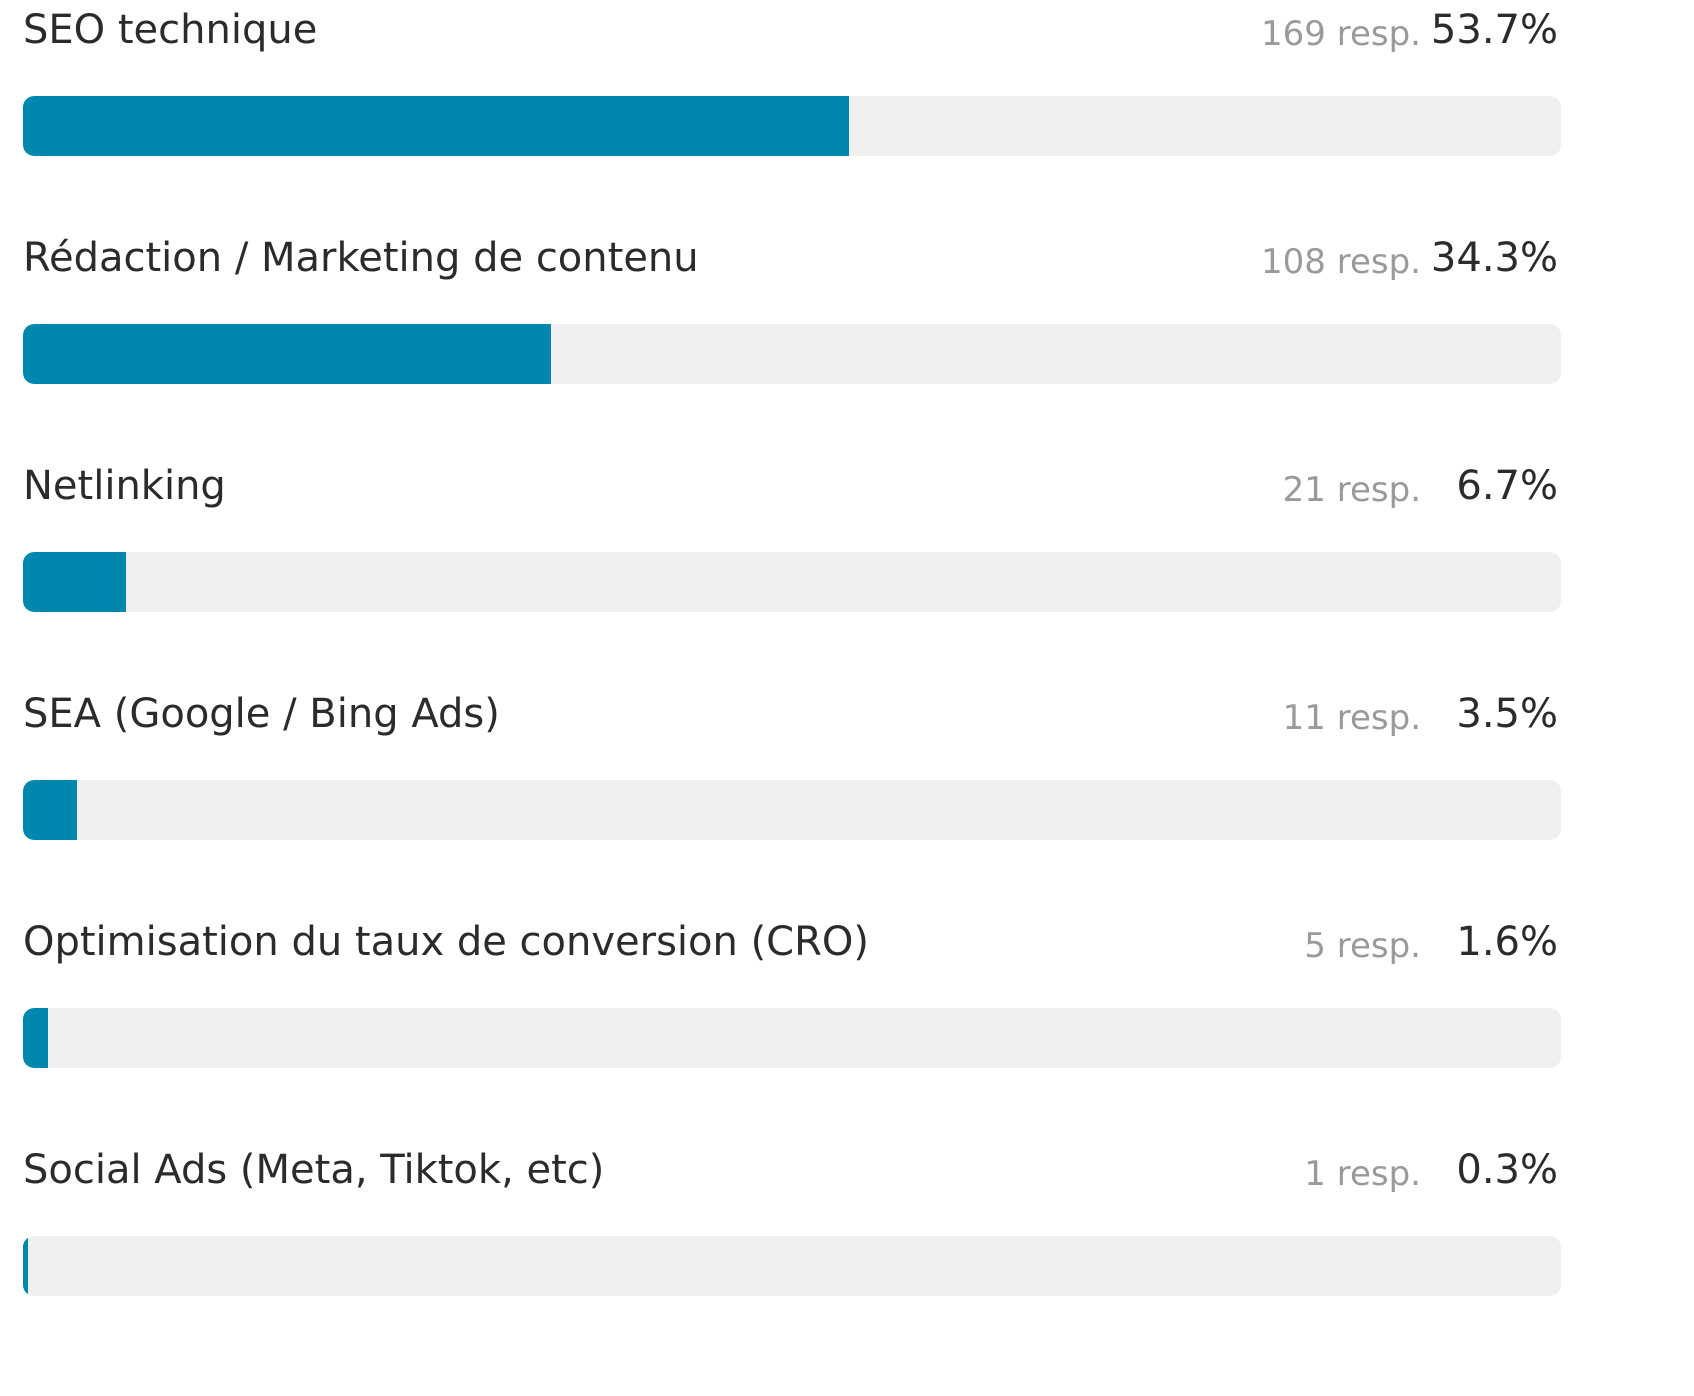 This screenshot has width=1694, height=1396. I want to click on percent-label: 53.7%, so click(1494, 30).